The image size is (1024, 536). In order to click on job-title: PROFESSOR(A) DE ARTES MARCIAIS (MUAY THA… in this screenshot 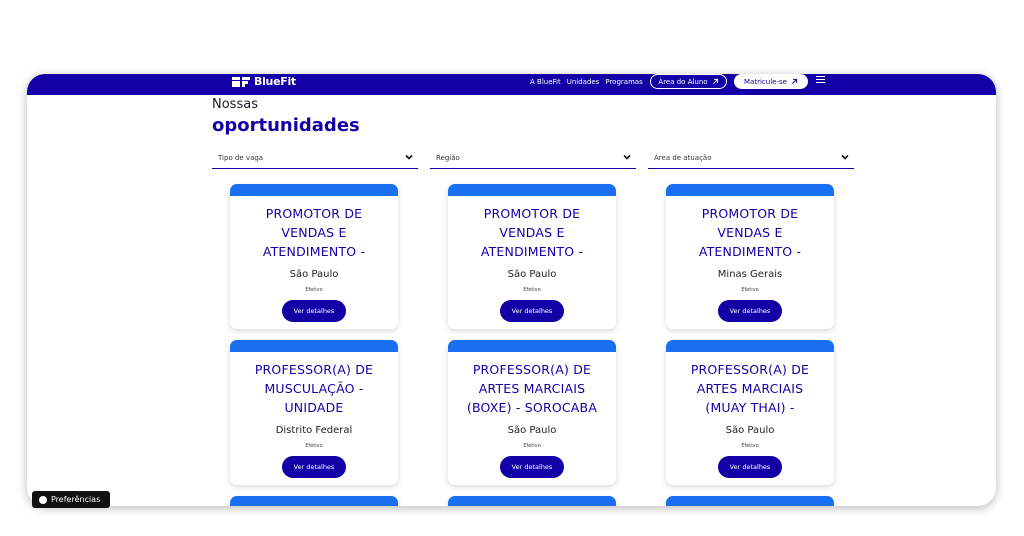, I will do `click(750, 388)`.